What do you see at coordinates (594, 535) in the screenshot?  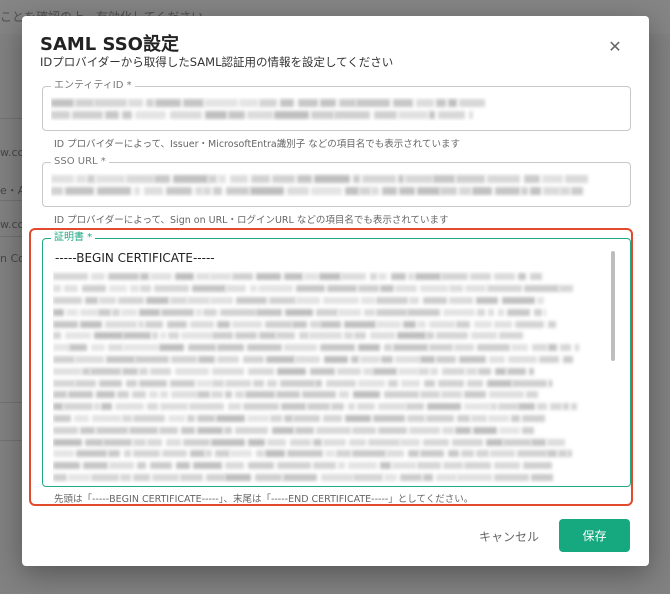 I see `save-button: 保存` at bounding box center [594, 535].